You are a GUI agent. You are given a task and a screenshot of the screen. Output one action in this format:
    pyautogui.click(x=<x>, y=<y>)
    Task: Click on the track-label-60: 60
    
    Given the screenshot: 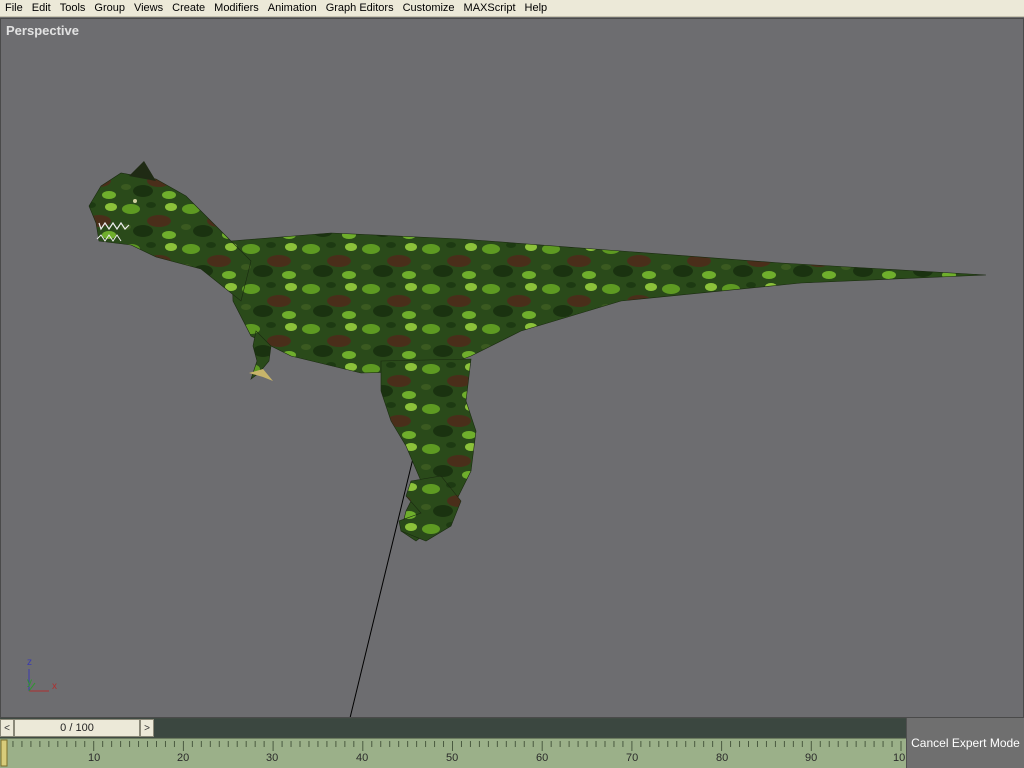 What is the action you would take?
    pyautogui.click(x=542, y=758)
    